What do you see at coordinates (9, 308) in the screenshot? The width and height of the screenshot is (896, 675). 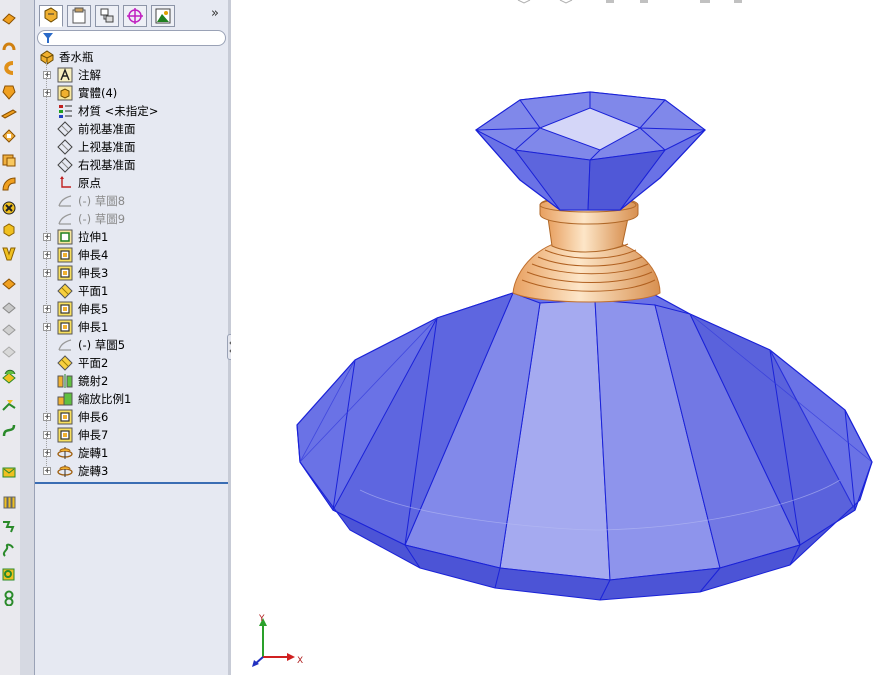 I see `draft-icon` at bounding box center [9, 308].